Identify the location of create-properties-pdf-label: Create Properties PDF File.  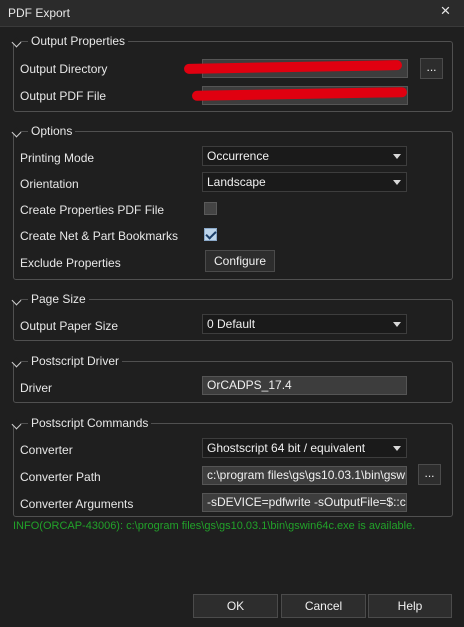
(92, 210).